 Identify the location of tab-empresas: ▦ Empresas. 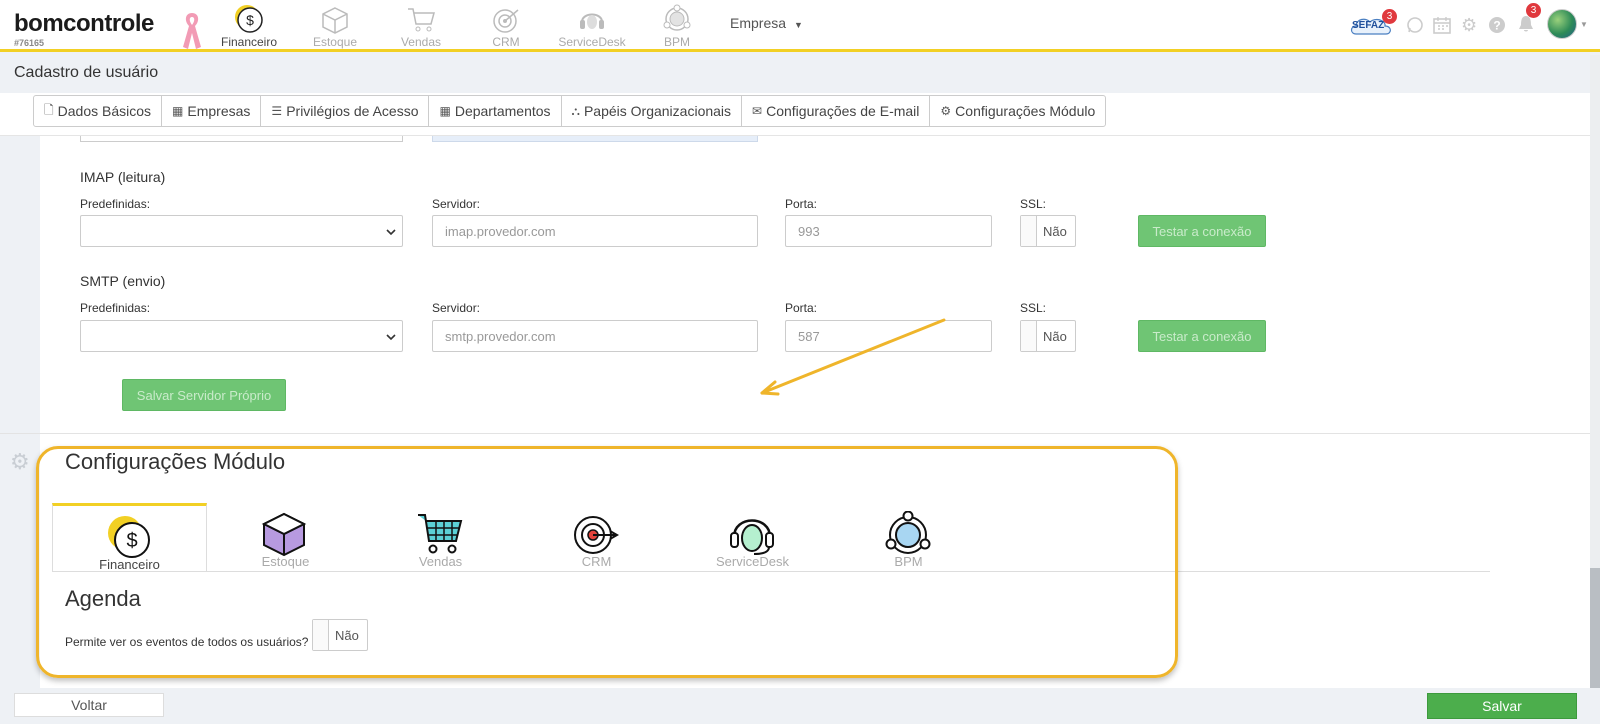
(212, 111).